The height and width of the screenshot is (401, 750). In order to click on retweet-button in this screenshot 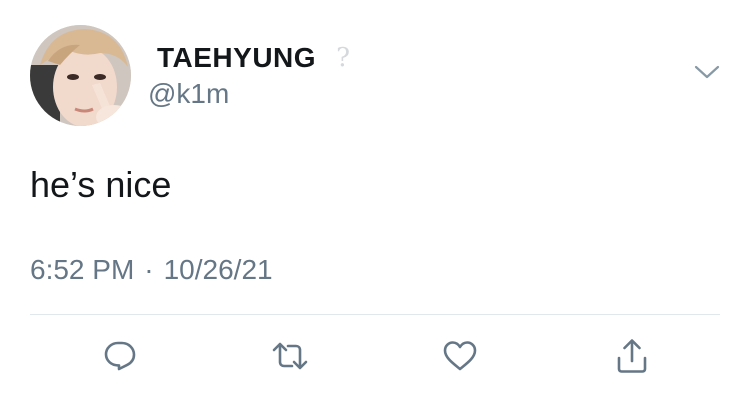, I will do `click(290, 356)`.